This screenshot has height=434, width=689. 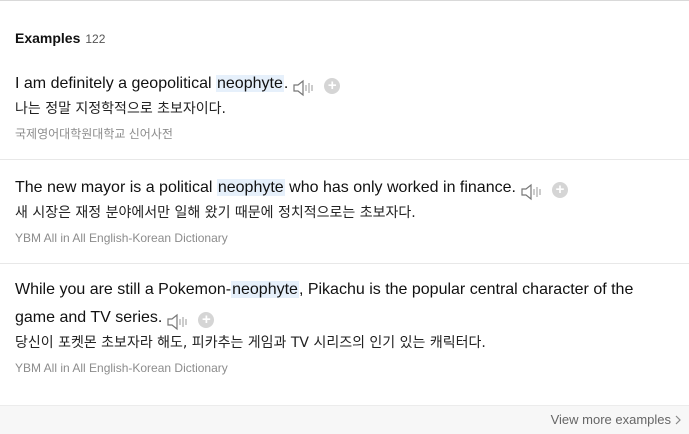 I want to click on example-source: 국제영어대학원대학교 신어사전, so click(x=94, y=134).